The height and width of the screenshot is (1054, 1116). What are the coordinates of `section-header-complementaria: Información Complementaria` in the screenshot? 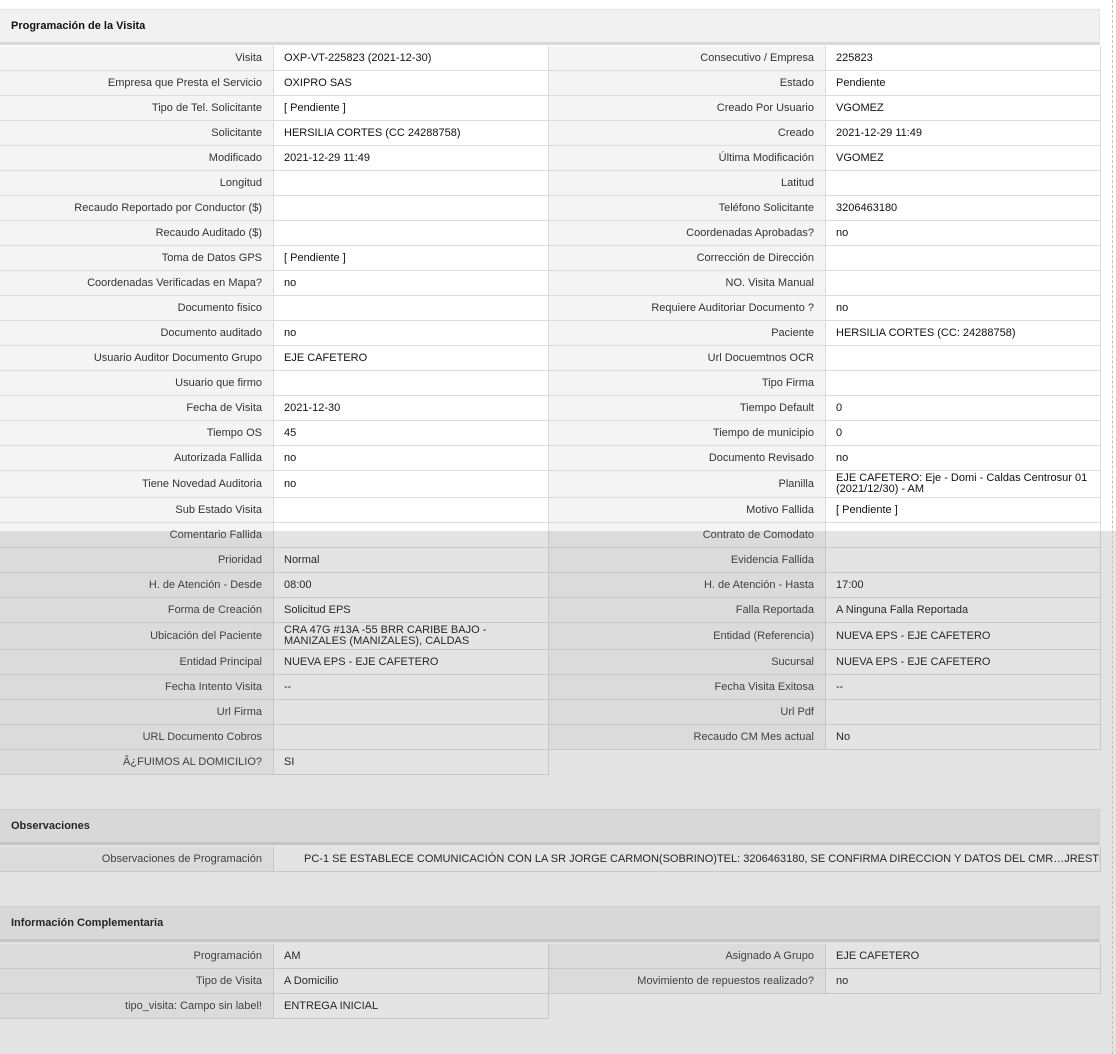 It's located at (550, 924).